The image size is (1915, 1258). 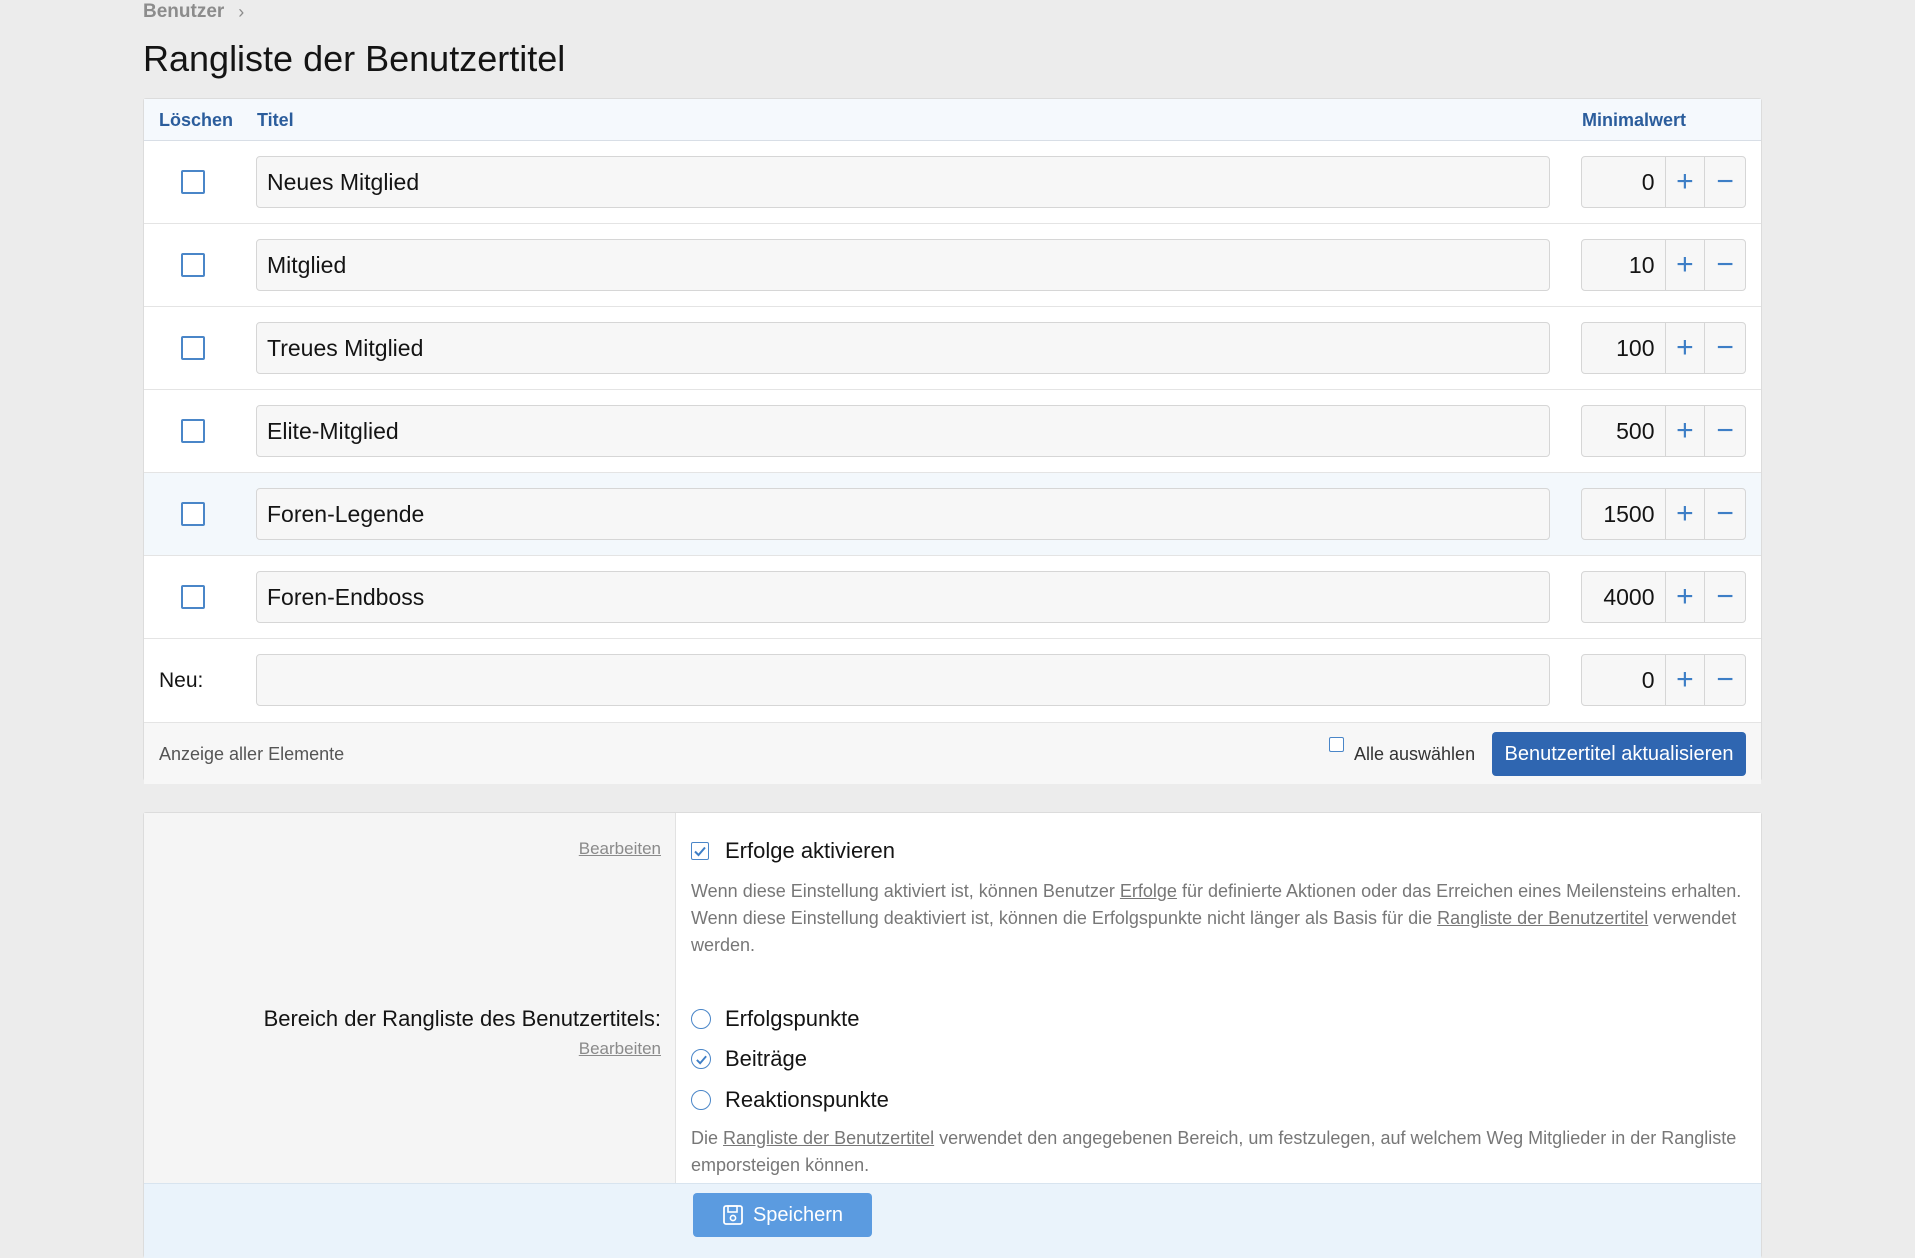 I want to click on title-input: Neues Mitglied, so click(x=903, y=182).